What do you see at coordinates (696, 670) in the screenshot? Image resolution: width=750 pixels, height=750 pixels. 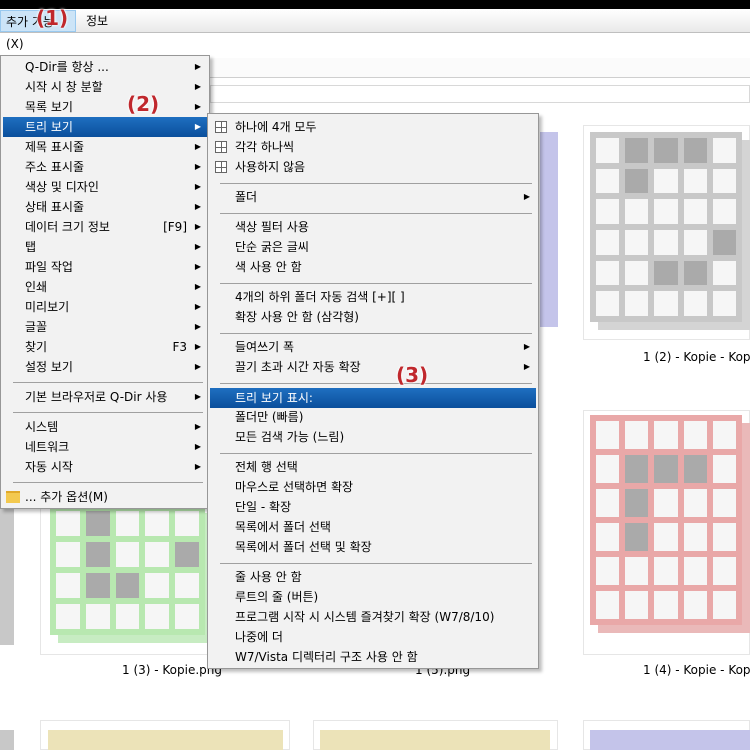 I see `file-name: 1 (4) - Kopie - Kopie.` at bounding box center [696, 670].